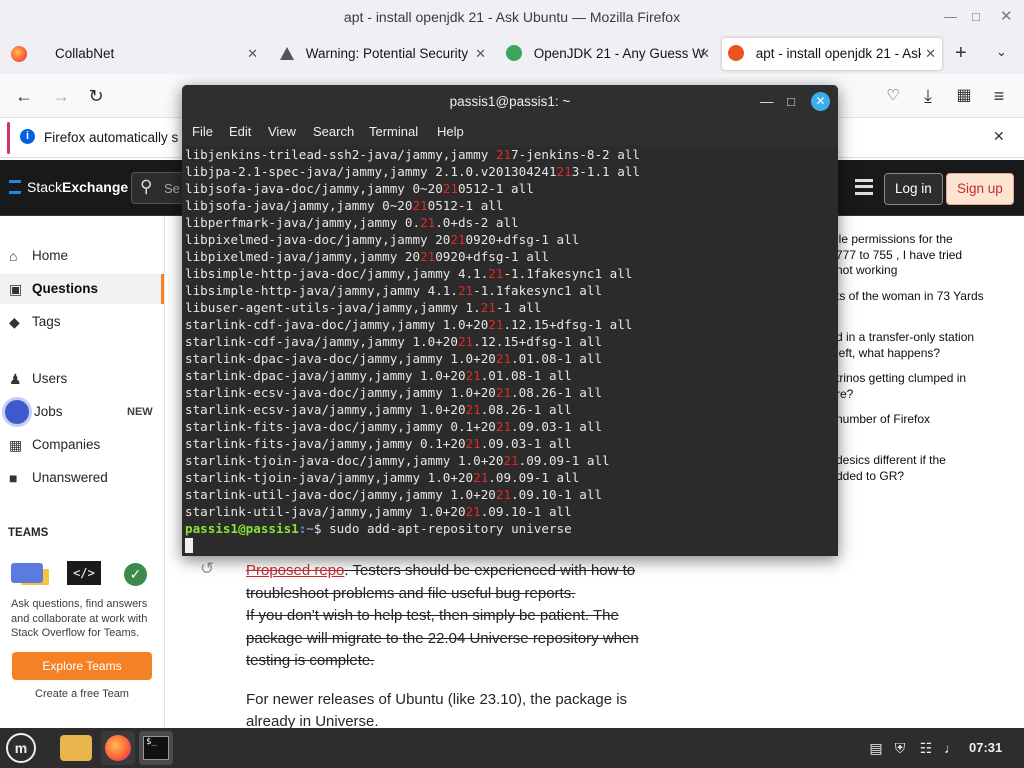 The width and height of the screenshot is (1024, 768). What do you see at coordinates (393, 131) in the screenshot?
I see `menu-terminal: Terminal` at bounding box center [393, 131].